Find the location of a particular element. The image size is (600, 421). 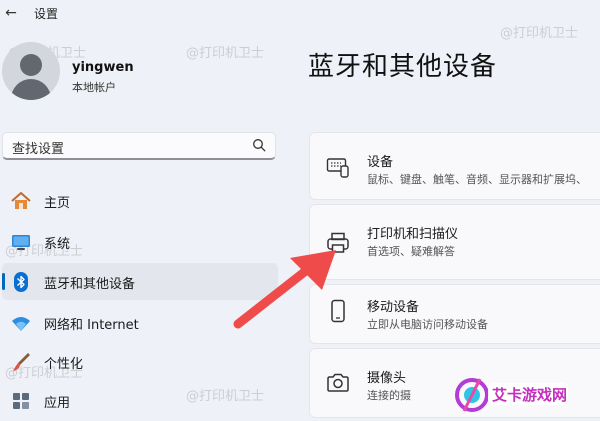

sidebar-item-apps: 应用 is located at coordinates (140, 400).